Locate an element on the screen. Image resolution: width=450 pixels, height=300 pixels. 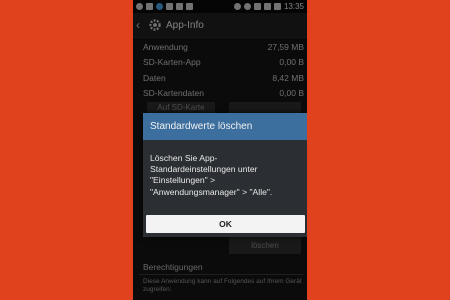
dialog-title: Standardwerte löschen is located at coordinates (225, 126).